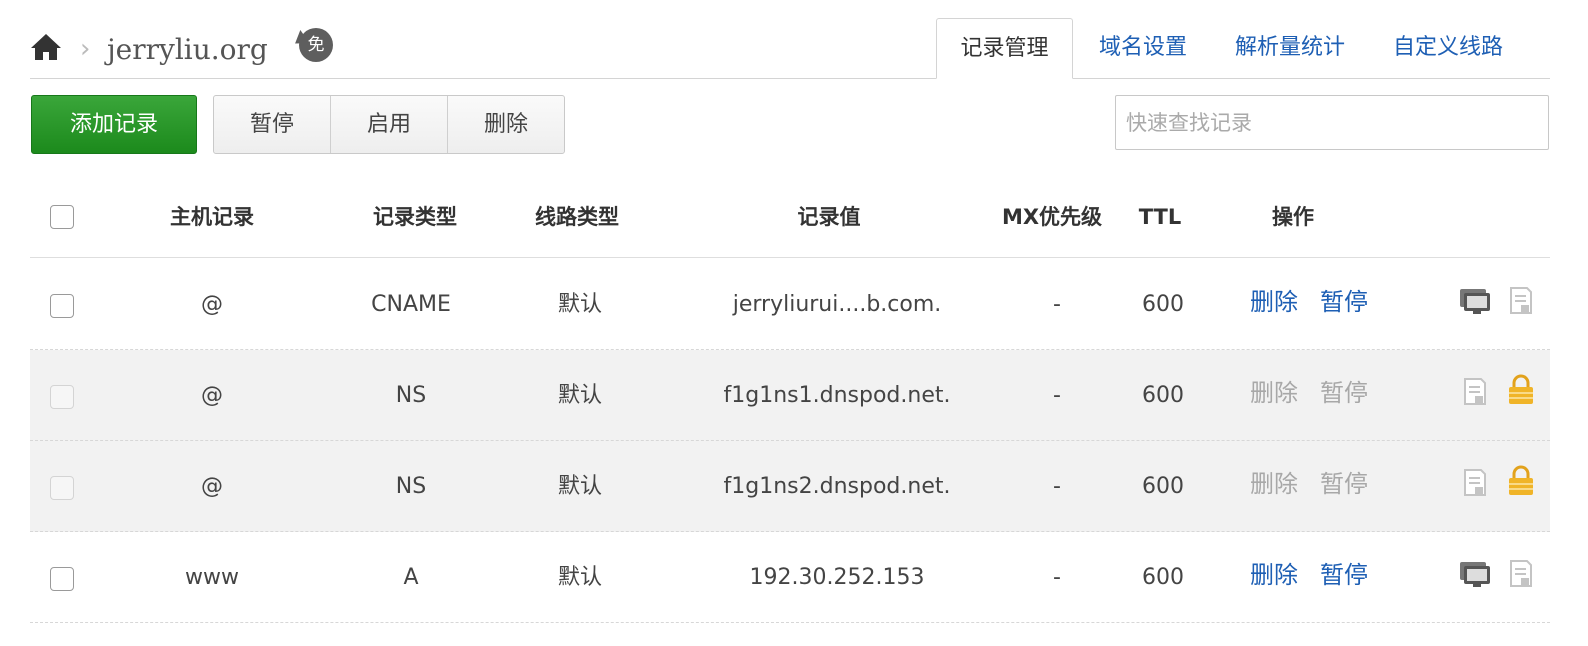  I want to click on col-type: 记录类型, so click(415, 217).